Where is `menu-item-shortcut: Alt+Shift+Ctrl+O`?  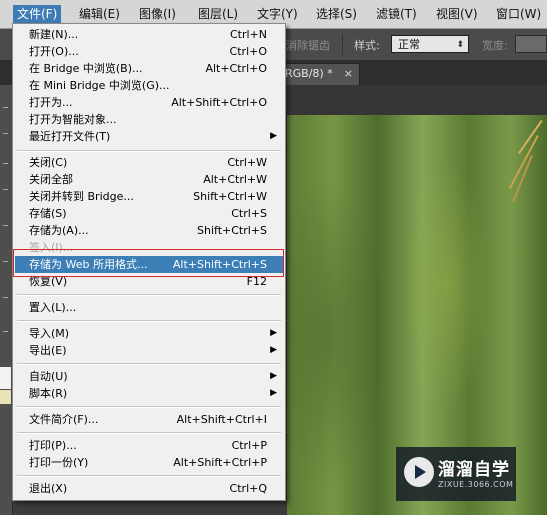 menu-item-shortcut: Alt+Shift+Ctrl+O is located at coordinates (219, 102).